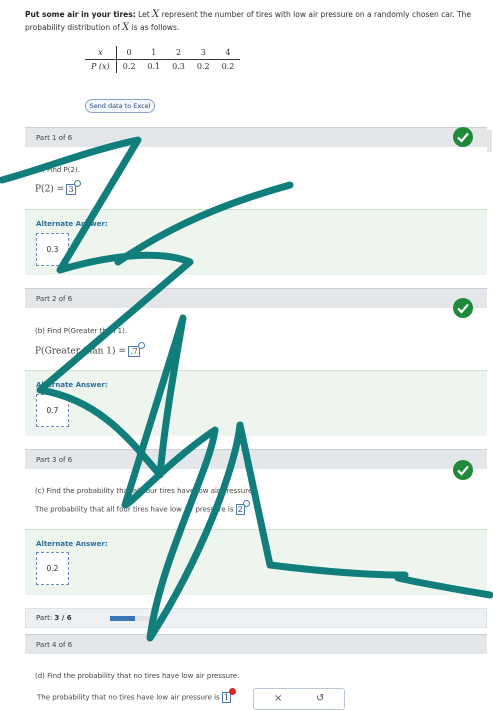 The image size is (493, 710). What do you see at coordinates (44, 618) in the screenshot?
I see `progress-label: Part:` at bounding box center [44, 618].